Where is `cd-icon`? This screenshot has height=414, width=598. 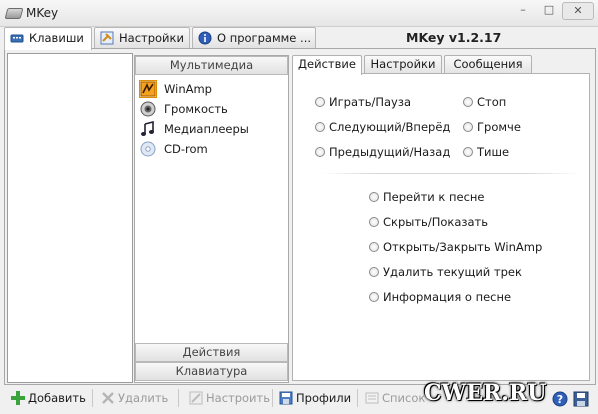
cd-icon is located at coordinates (148, 149).